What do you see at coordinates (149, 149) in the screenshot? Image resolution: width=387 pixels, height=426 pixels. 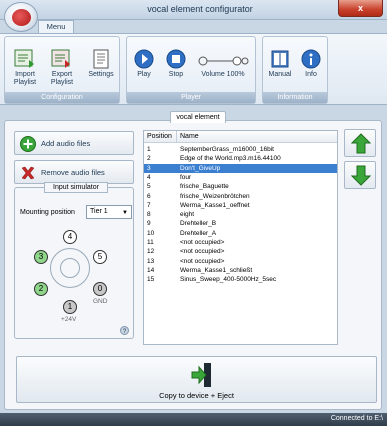 I see `row-position: 1` at bounding box center [149, 149].